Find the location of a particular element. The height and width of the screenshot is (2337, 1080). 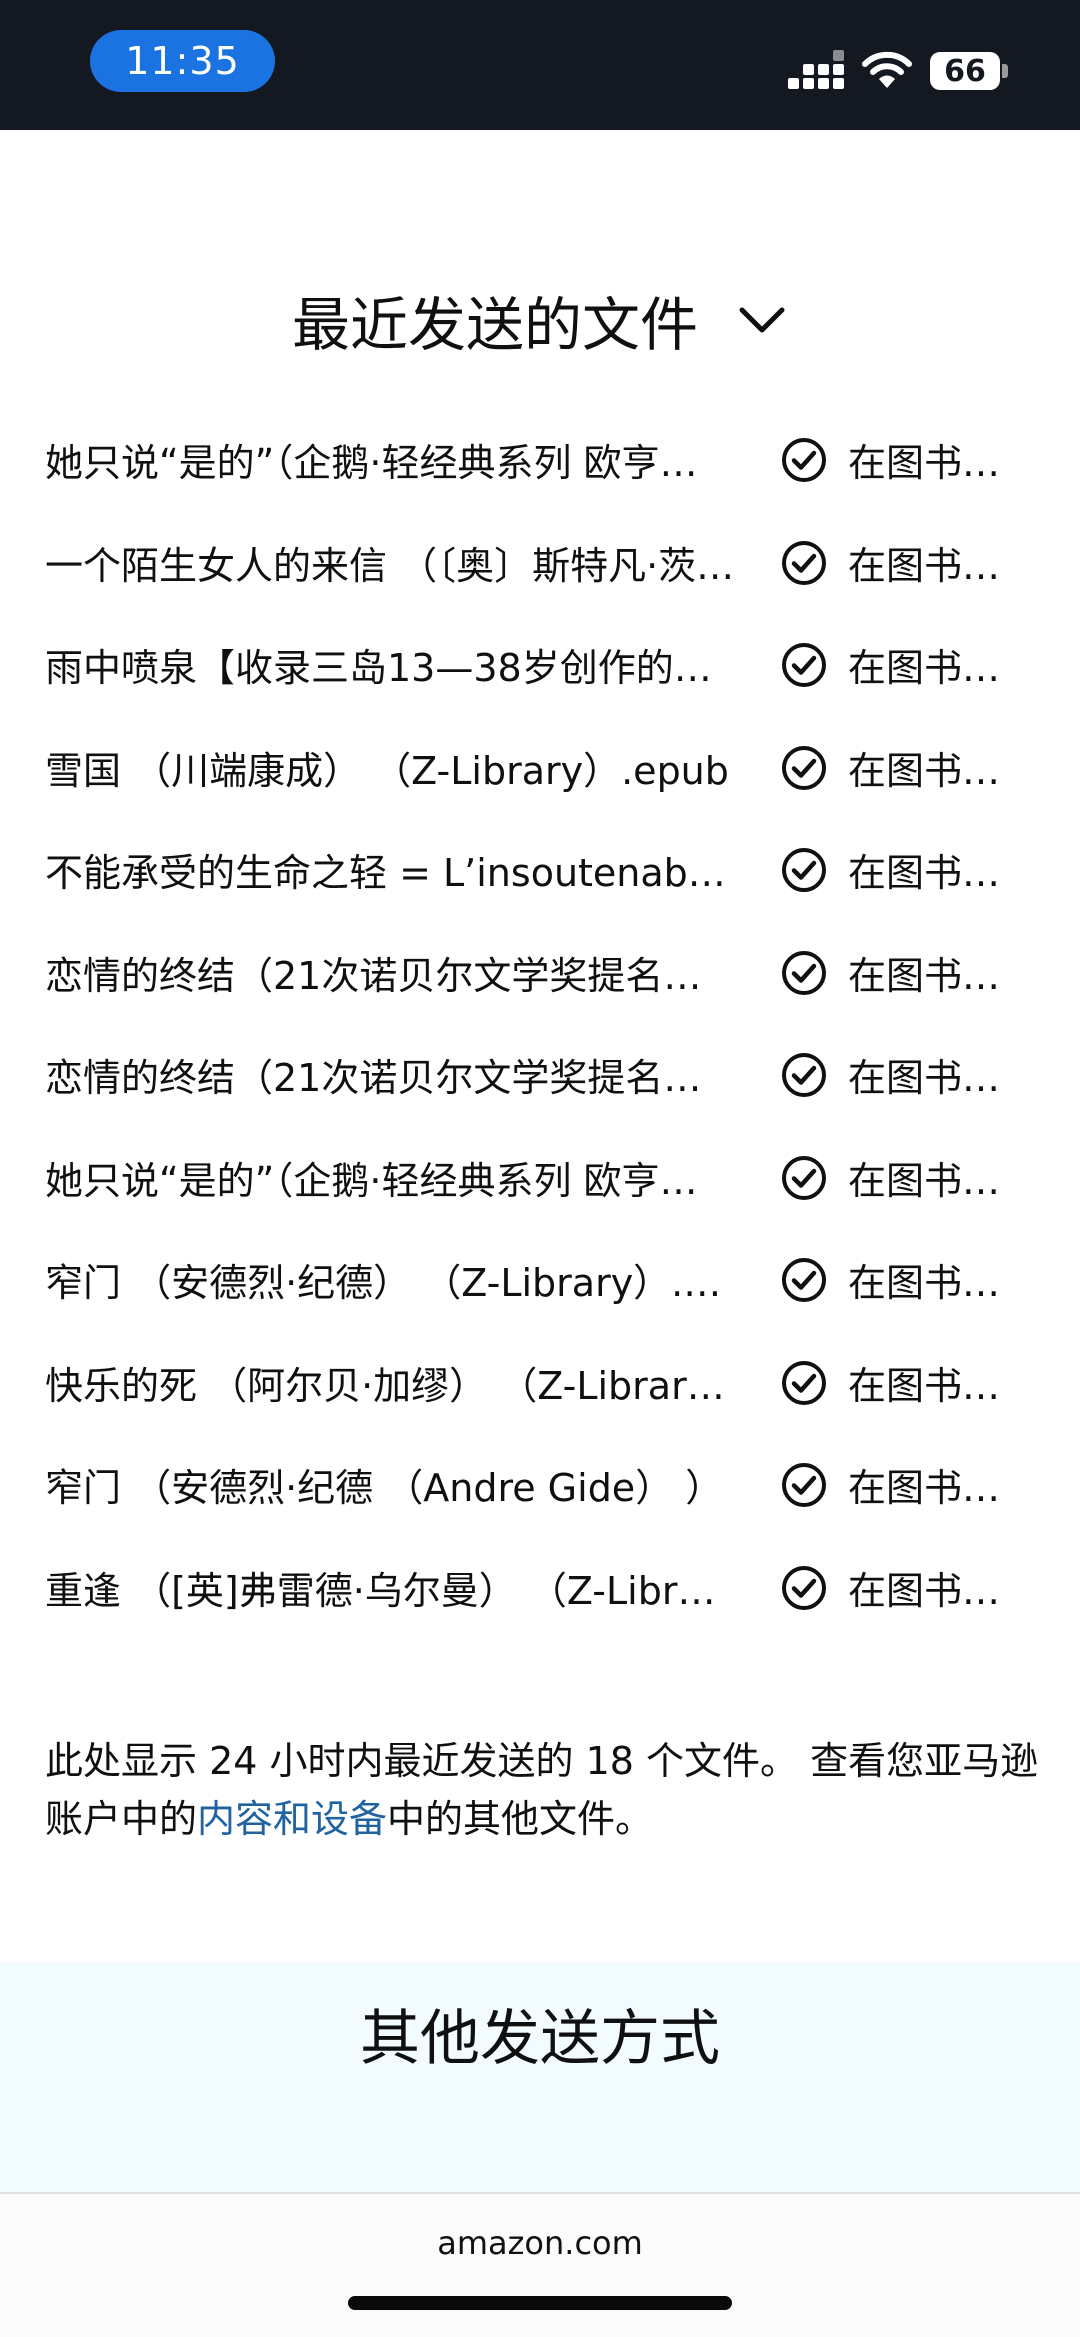

file-name: 一个陌生女人的来信 （〔奥〕斯特凡·茨威格 is located at coordinates (390, 565).